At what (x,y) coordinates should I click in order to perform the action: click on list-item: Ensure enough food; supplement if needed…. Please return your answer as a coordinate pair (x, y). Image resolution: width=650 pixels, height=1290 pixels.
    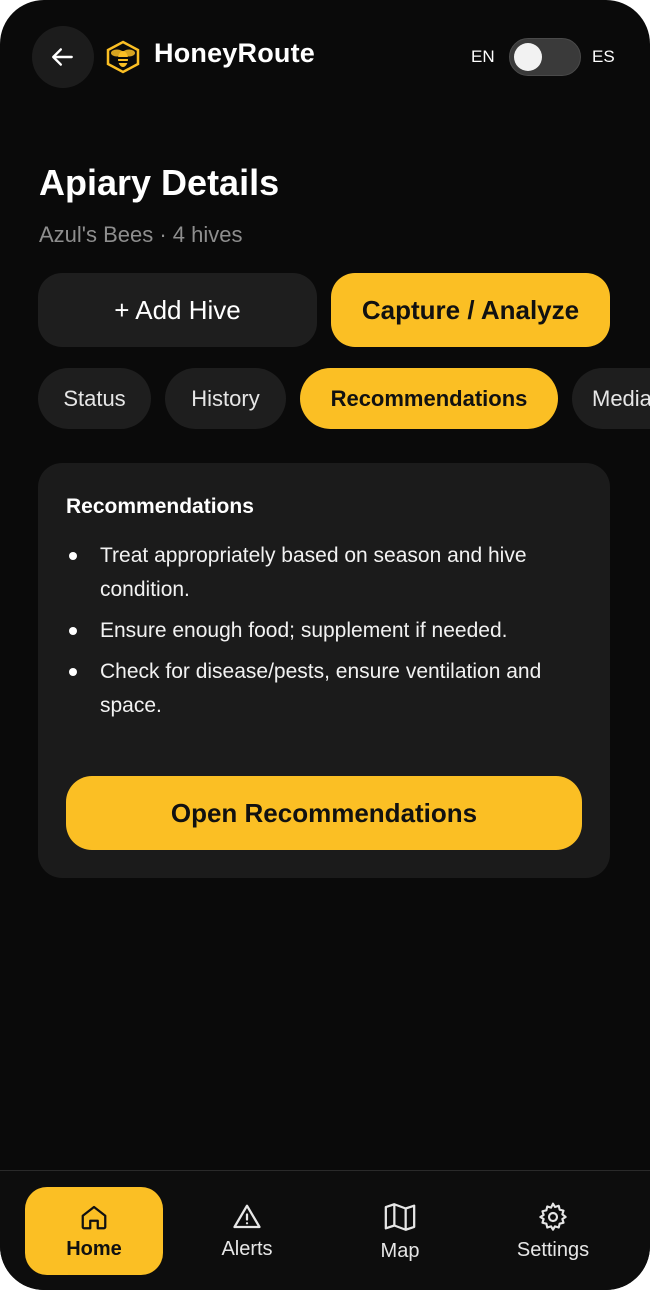
    Looking at the image, I should click on (316, 631).